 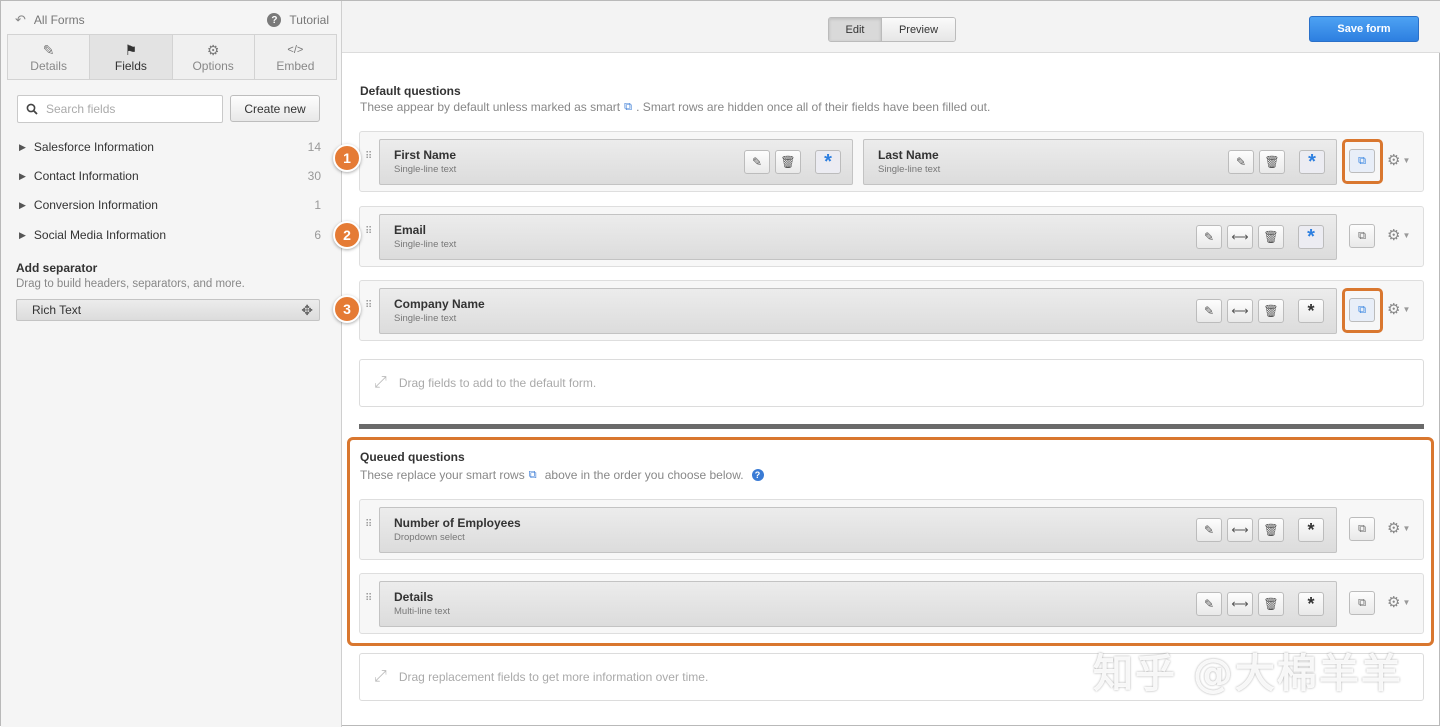 I want to click on create-new-button: Create new, so click(x=275, y=108).